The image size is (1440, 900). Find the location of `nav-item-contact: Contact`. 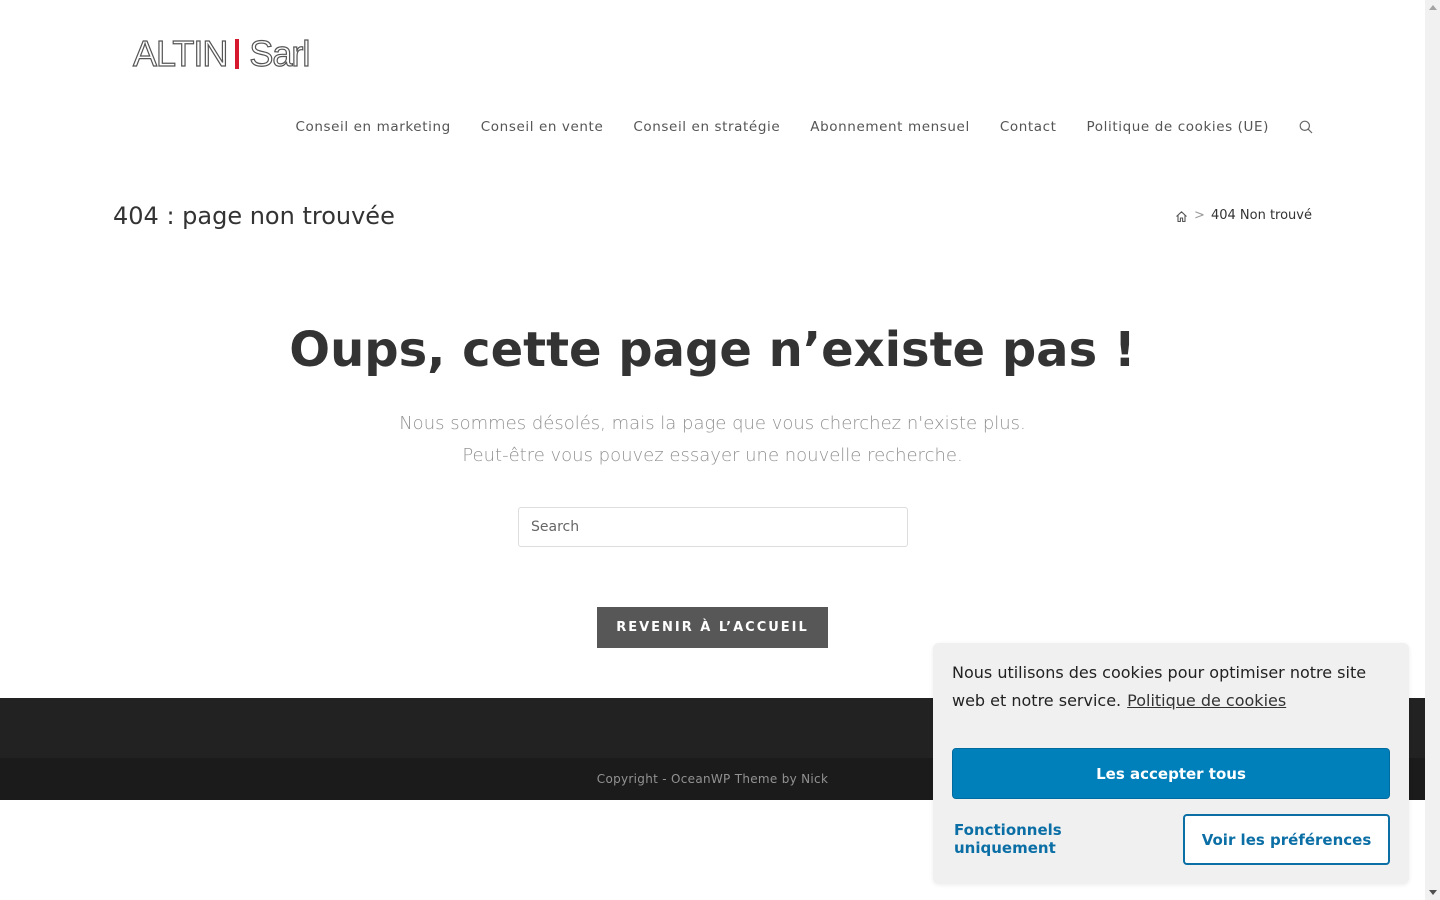

nav-item-contact: Contact is located at coordinates (1028, 127).